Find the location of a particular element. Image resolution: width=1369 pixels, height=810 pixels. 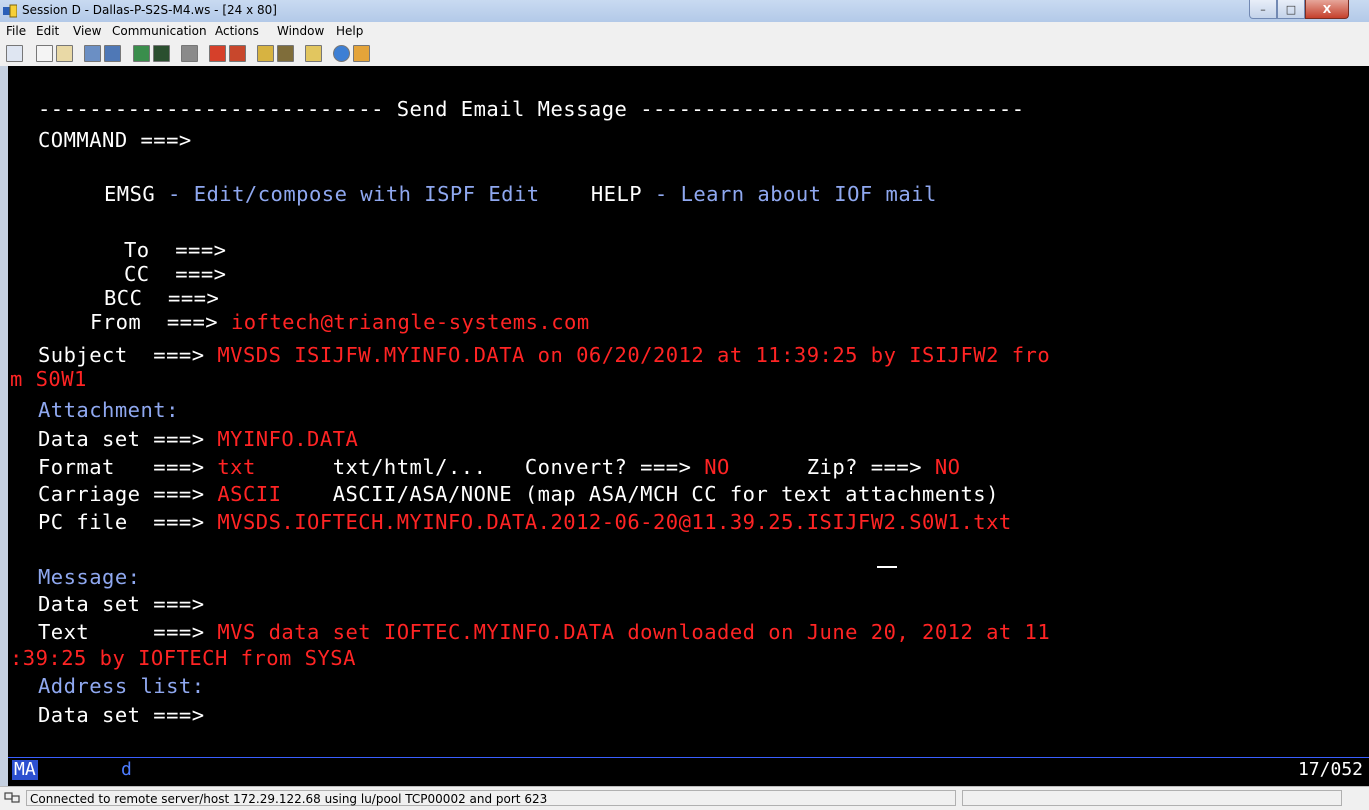

pcfile-label: PC file ===> is located at coordinates (121, 522).